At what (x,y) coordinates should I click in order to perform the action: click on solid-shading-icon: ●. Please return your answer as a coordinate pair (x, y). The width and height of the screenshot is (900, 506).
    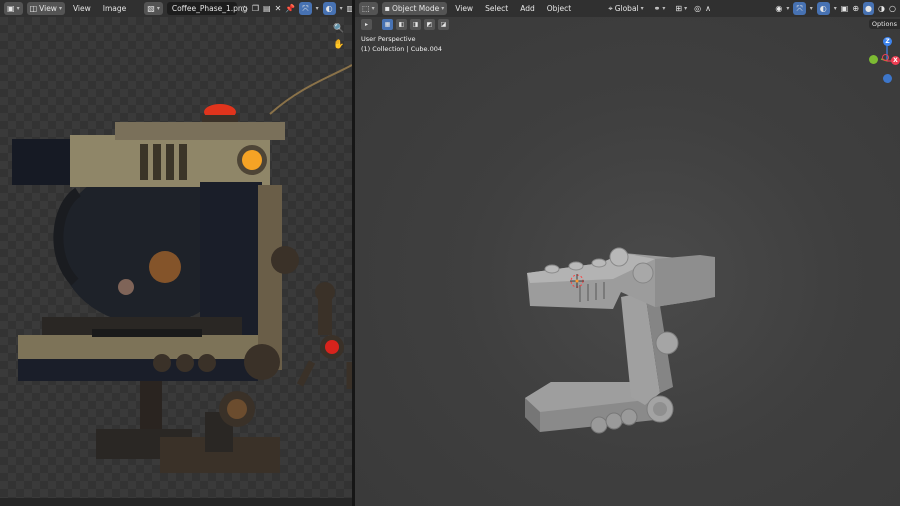
    Looking at the image, I should click on (869, 8).